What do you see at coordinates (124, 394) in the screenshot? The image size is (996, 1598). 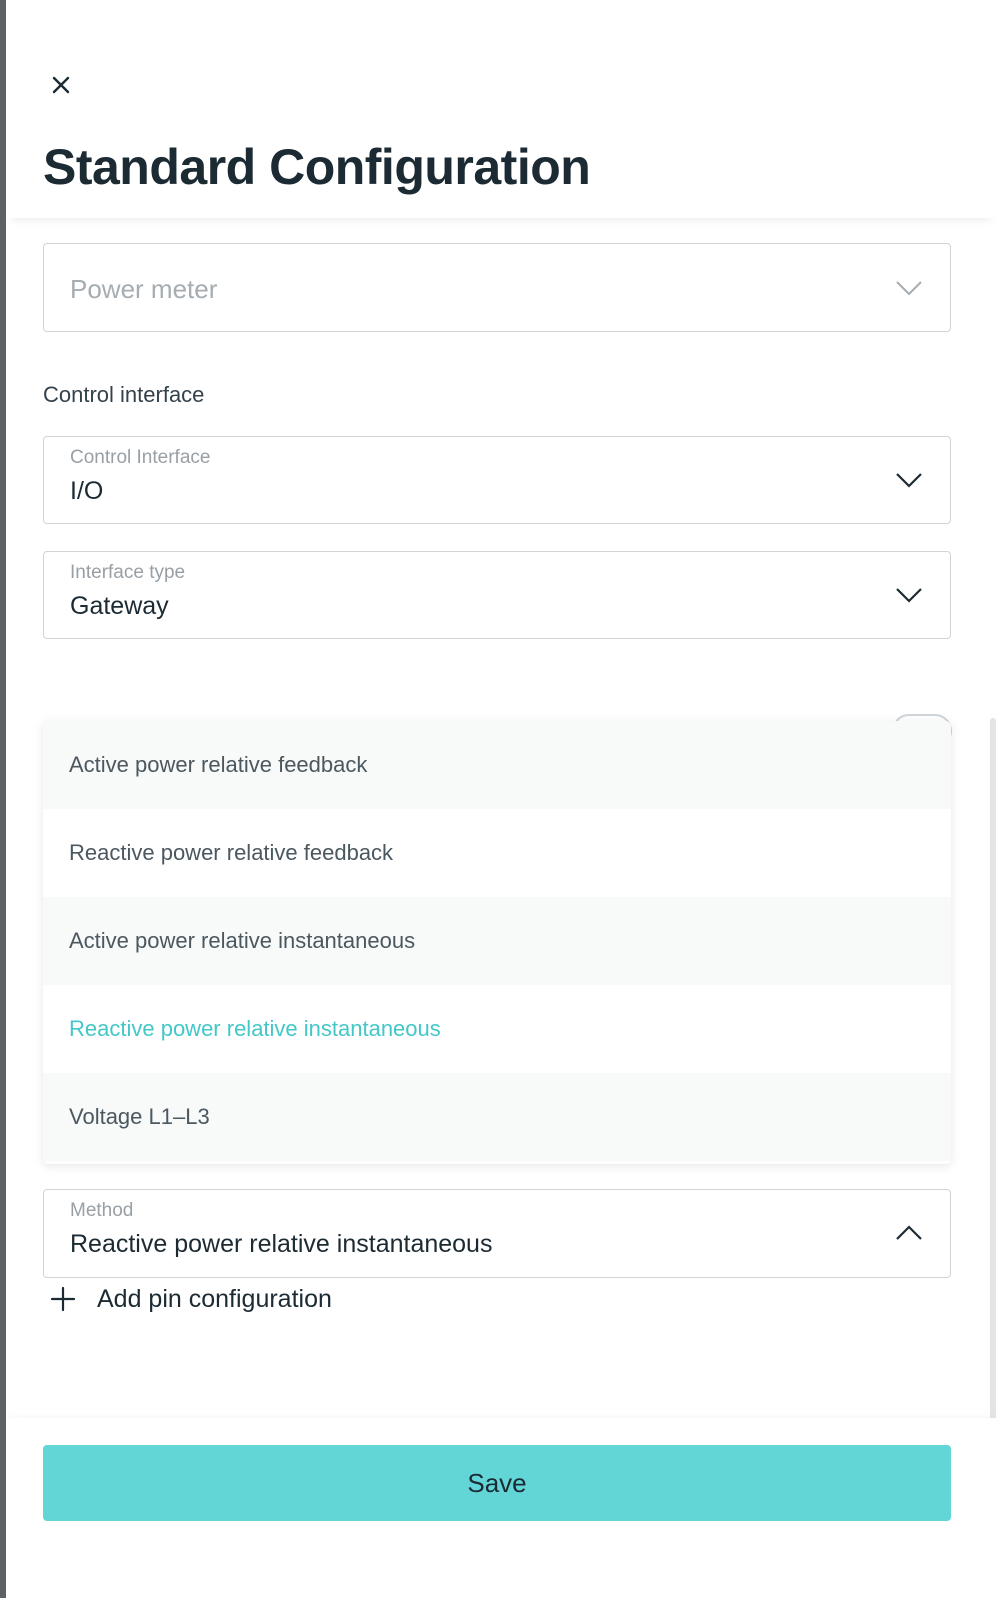 I see `control-interface-heading: Control interface` at bounding box center [124, 394].